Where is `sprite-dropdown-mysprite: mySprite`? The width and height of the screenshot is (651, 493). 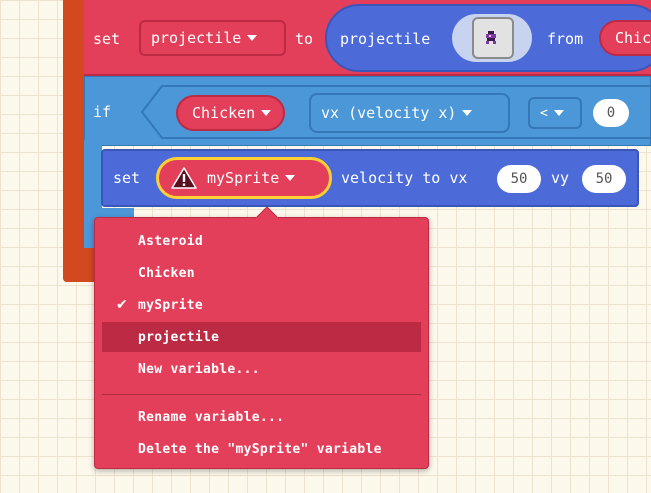 sprite-dropdown-mysprite: mySprite is located at coordinates (244, 178).